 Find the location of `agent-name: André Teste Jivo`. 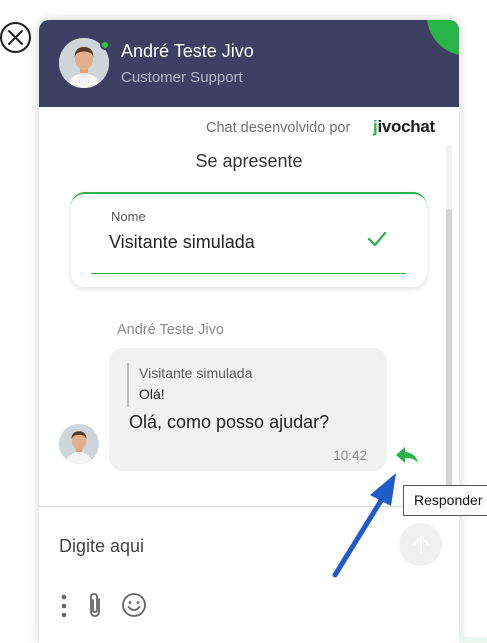

agent-name: André Teste Jivo is located at coordinates (187, 51).